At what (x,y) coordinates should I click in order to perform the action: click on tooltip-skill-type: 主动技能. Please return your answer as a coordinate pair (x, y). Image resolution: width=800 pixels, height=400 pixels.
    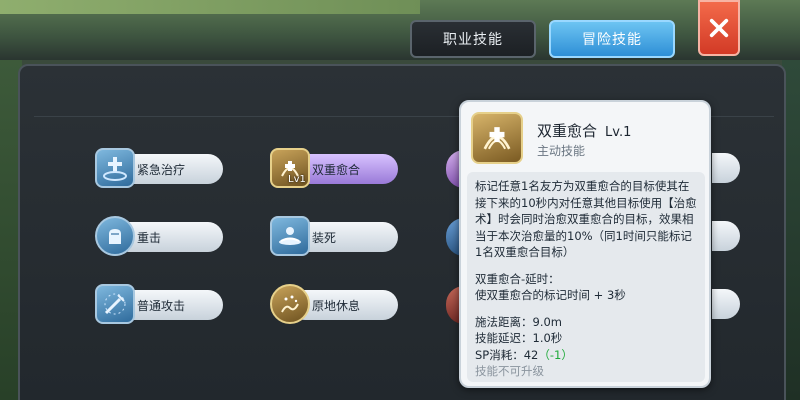
    Looking at the image, I should click on (561, 151).